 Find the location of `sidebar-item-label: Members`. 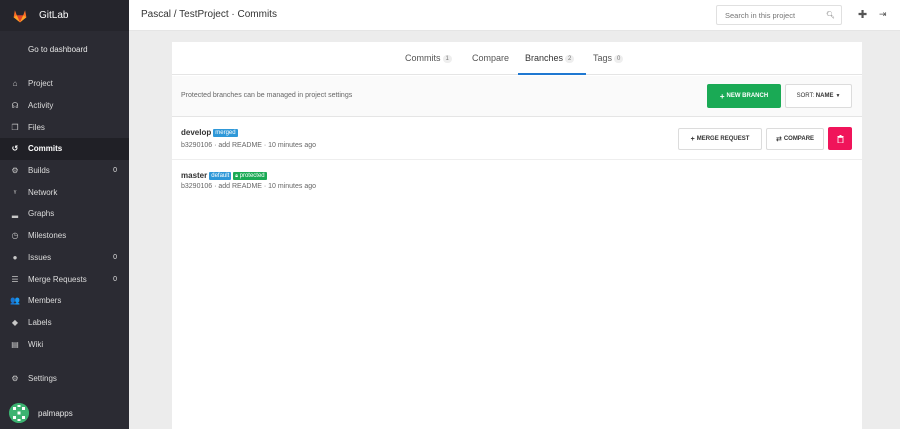

sidebar-item-label: Members is located at coordinates (45, 301).